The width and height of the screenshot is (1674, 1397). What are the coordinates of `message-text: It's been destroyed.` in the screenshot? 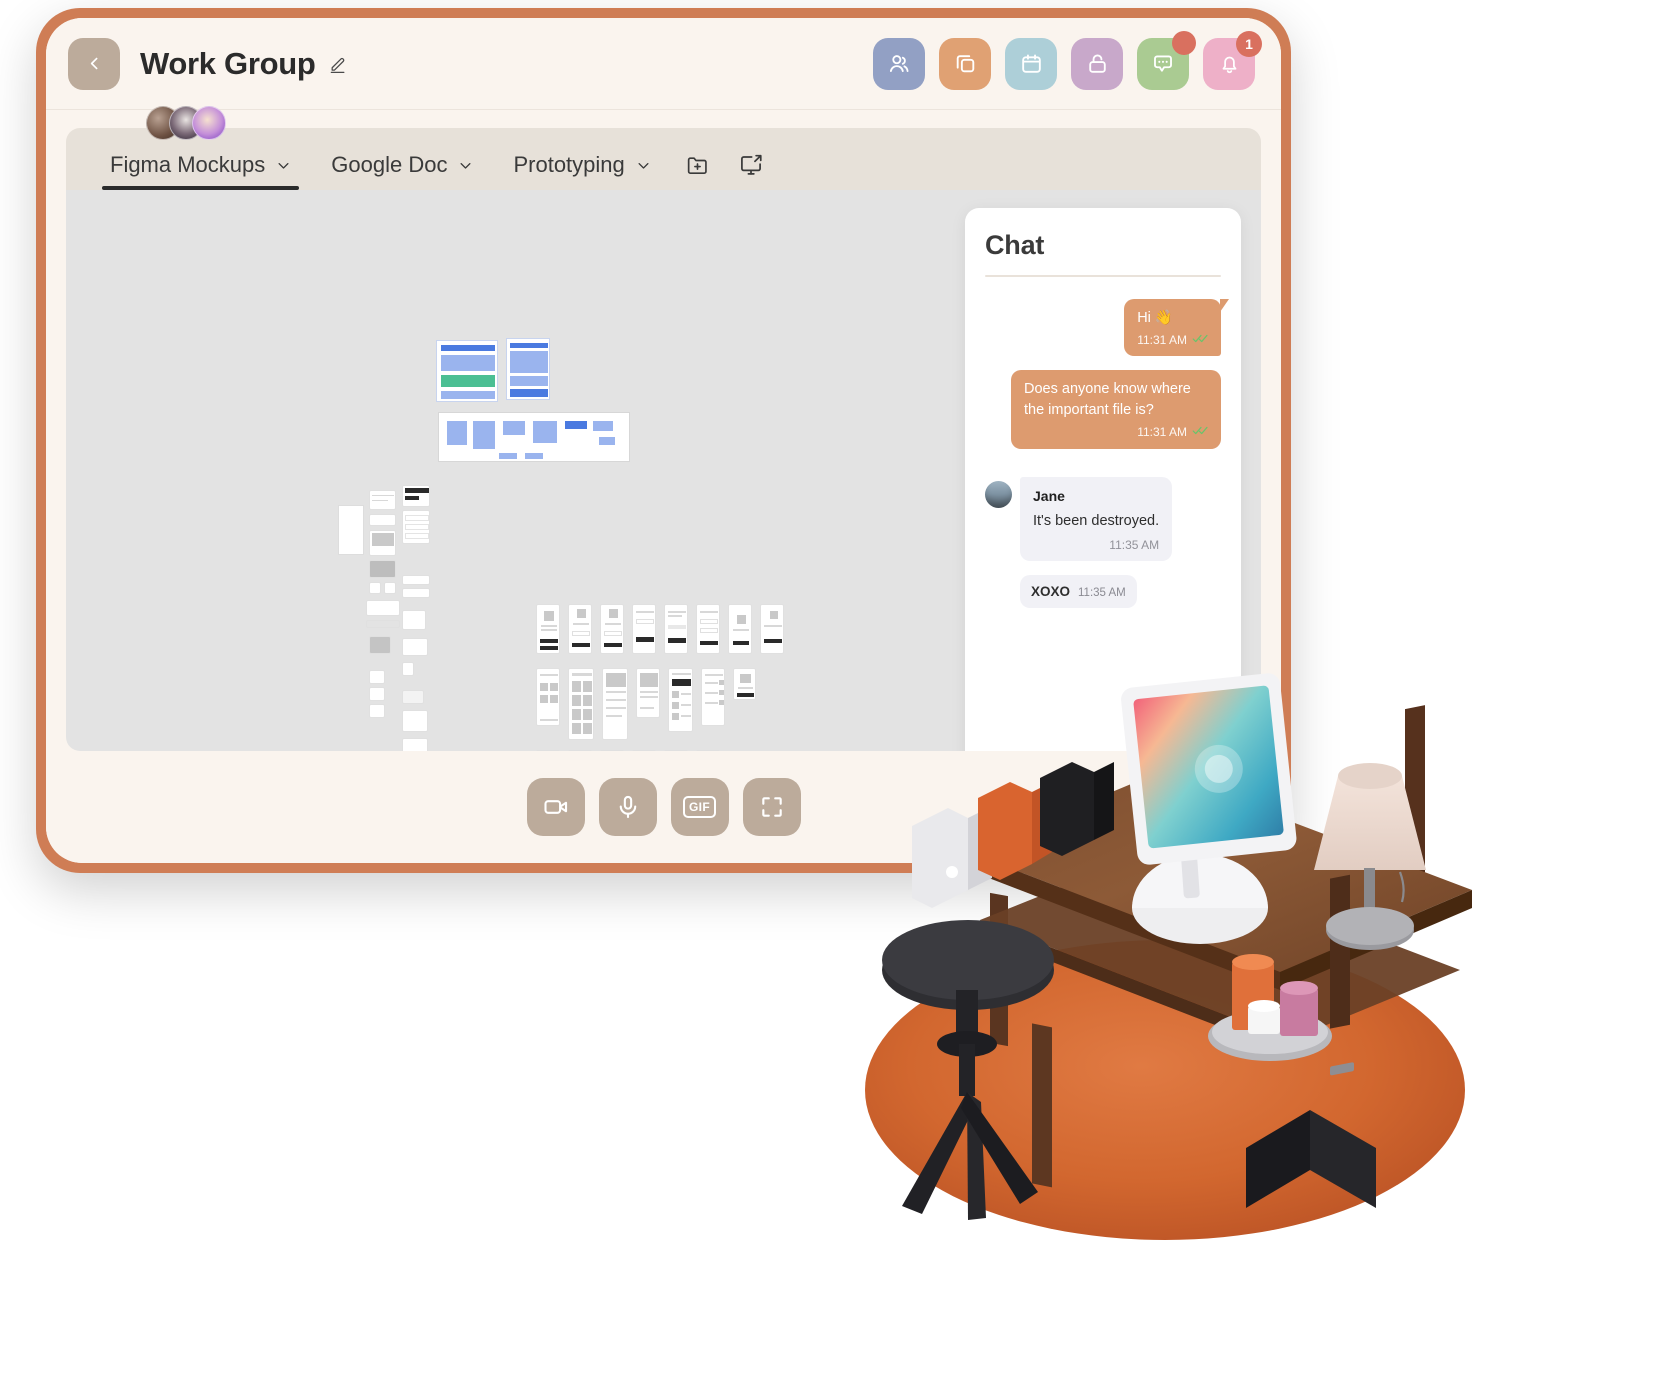 It's located at (1096, 520).